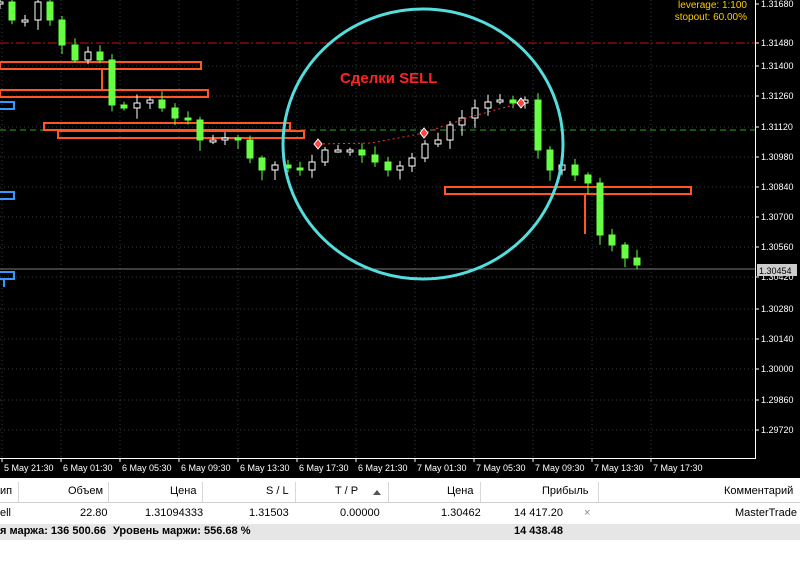 The image size is (800, 570). Describe the element at coordinates (6, 513) in the screenshot. I see `cell-type: ell` at that location.